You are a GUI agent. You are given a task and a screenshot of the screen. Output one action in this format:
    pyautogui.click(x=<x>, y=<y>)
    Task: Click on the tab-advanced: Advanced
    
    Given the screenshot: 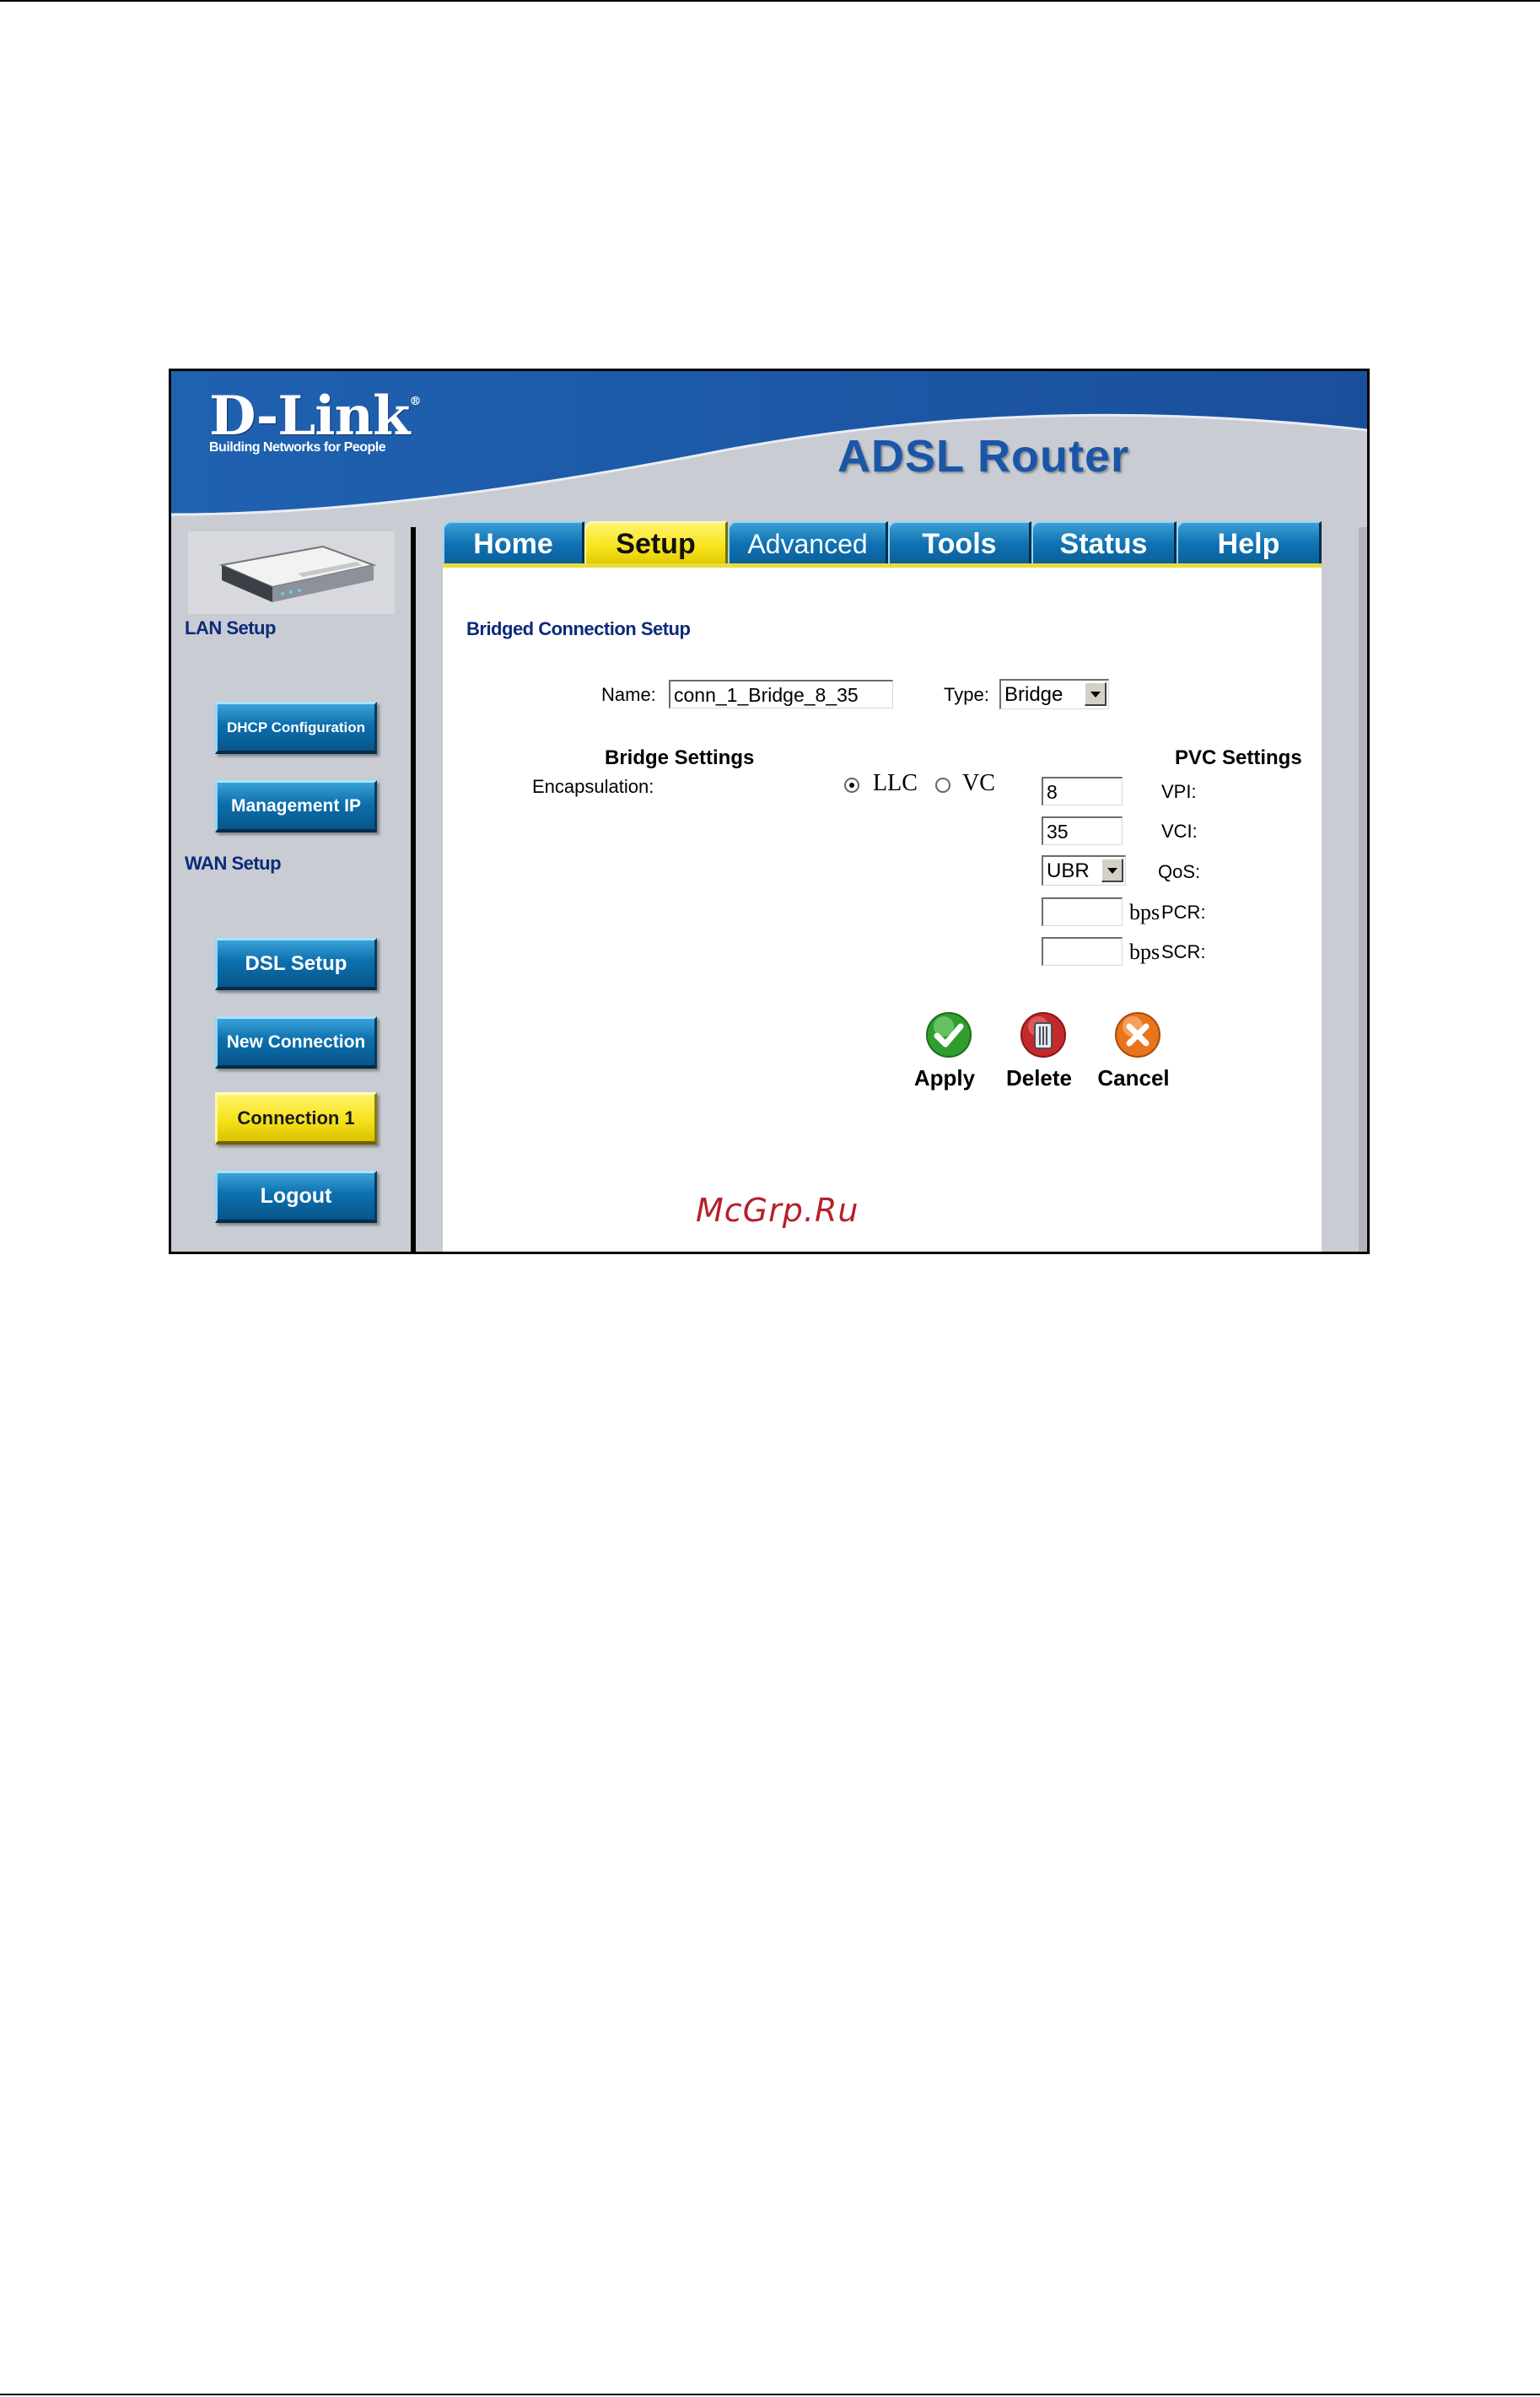 What is the action you would take?
    pyautogui.click(x=808, y=543)
    